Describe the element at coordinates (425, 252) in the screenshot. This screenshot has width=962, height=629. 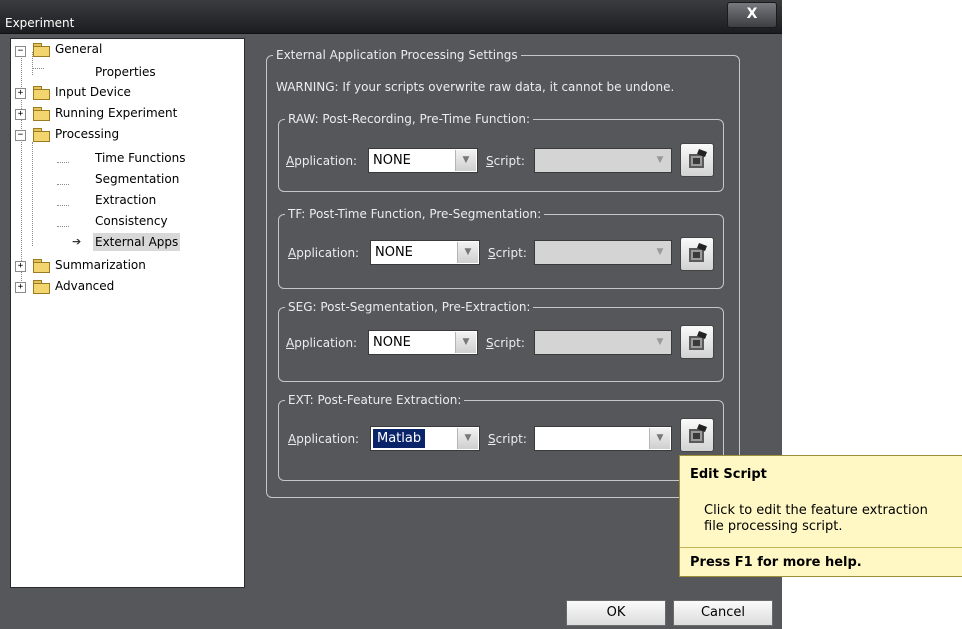
I see `tf-application-select: NONE ▼` at that location.